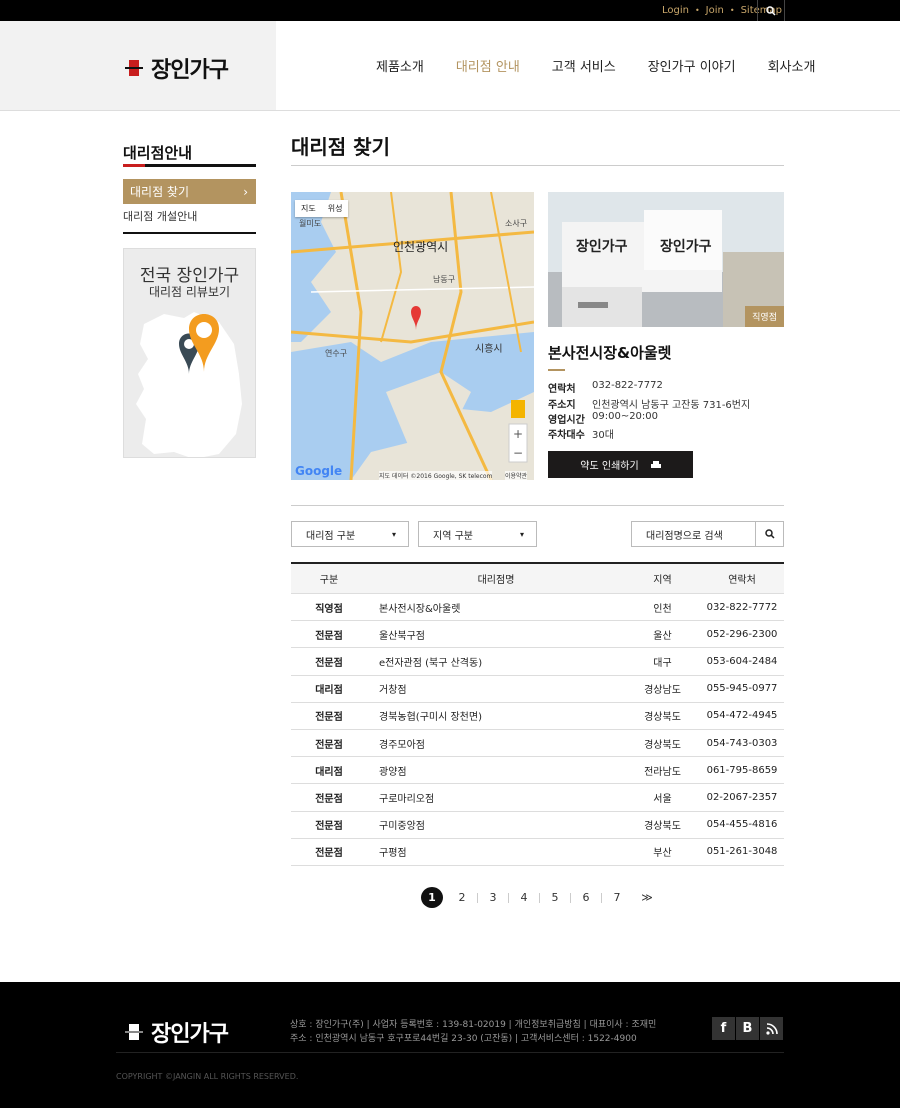 The width and height of the screenshot is (900, 1108). Describe the element at coordinates (556, 370) in the screenshot. I see `store-name-underline` at that location.